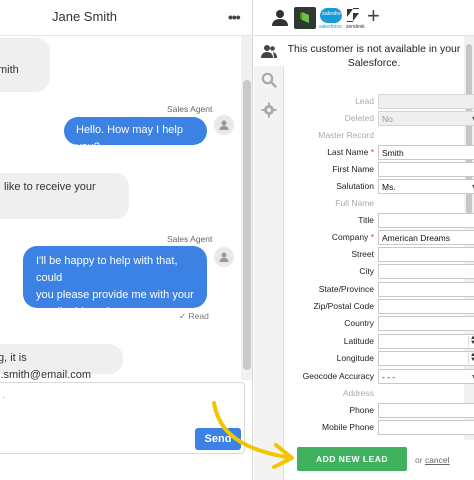 The height and width of the screenshot is (480, 474). Describe the element at coordinates (353, 15) in the screenshot. I see `zendesk-icon` at that location.